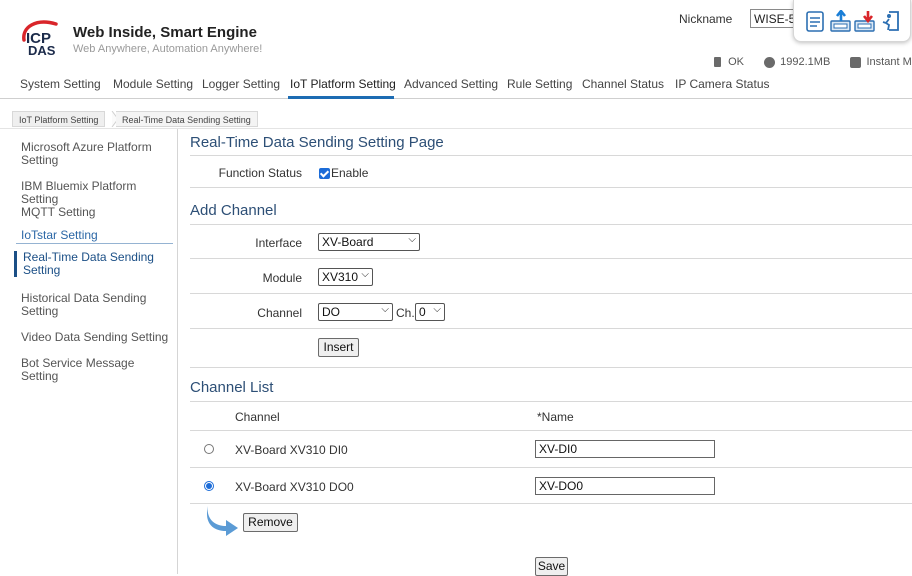 The width and height of the screenshot is (912, 576). What do you see at coordinates (855, 62) in the screenshot?
I see `message-icon` at bounding box center [855, 62].